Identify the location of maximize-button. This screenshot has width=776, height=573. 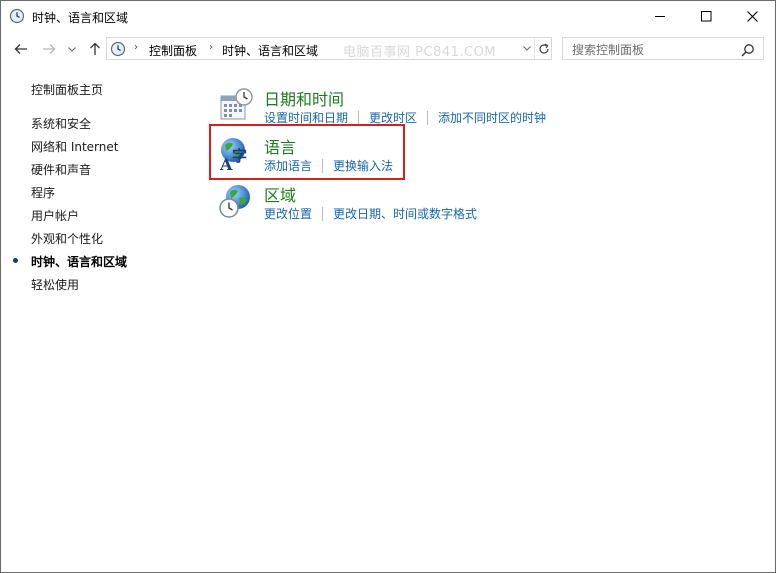
(706, 16).